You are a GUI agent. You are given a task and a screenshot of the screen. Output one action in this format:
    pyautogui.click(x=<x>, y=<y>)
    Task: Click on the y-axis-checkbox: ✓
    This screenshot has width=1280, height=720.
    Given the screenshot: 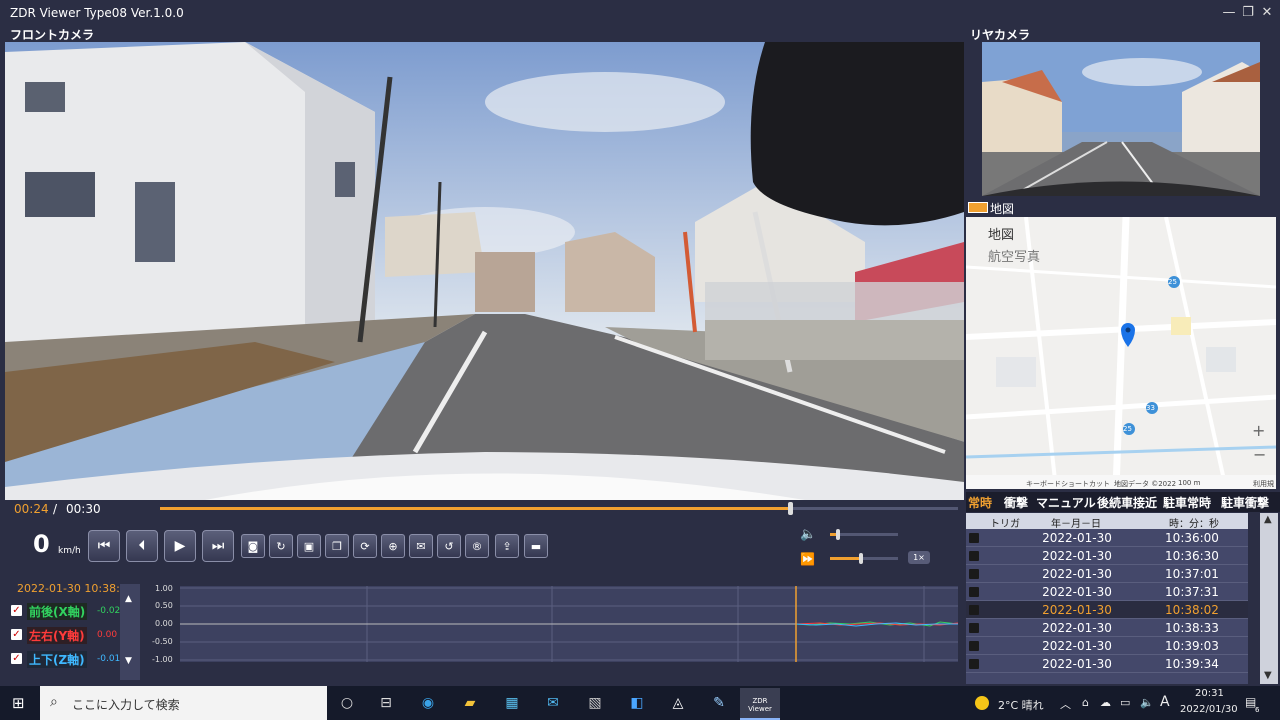 What is the action you would take?
    pyautogui.click(x=16, y=634)
    